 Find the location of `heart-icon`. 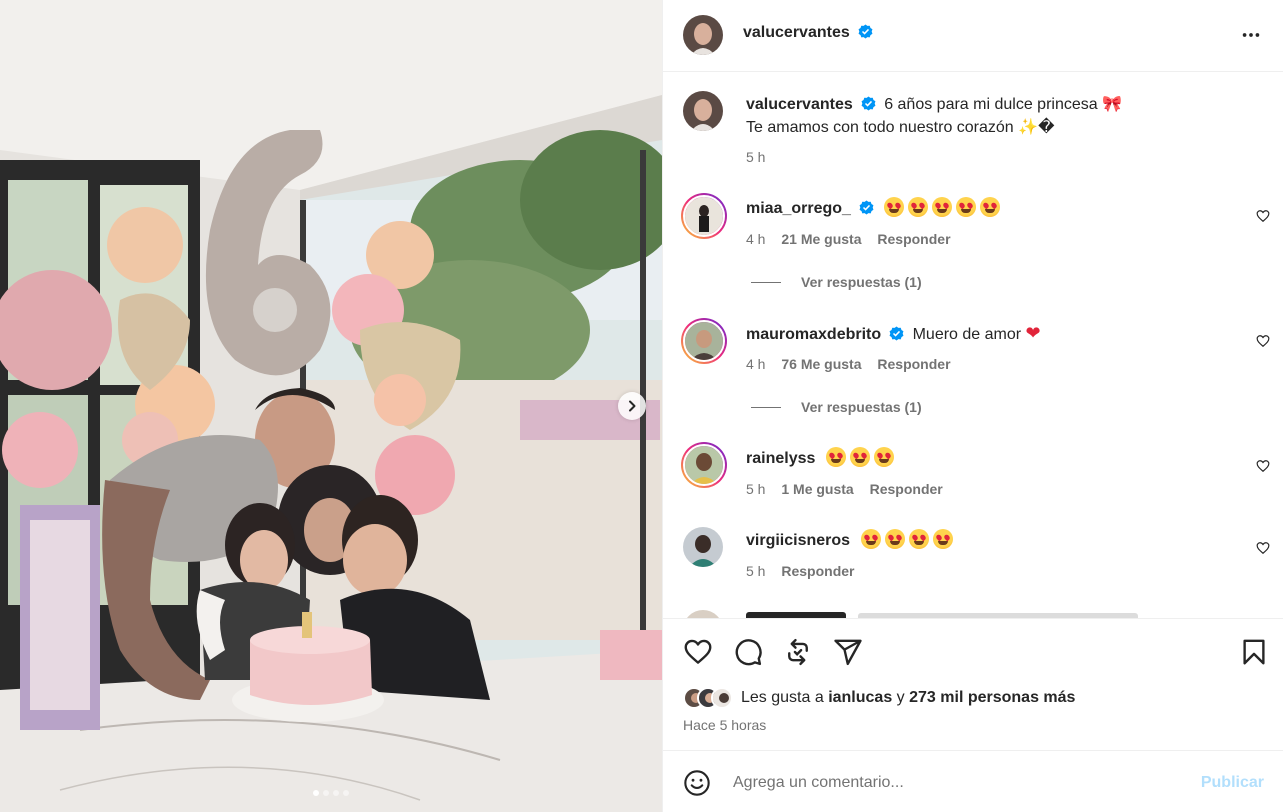

heart-icon is located at coordinates (698, 652).